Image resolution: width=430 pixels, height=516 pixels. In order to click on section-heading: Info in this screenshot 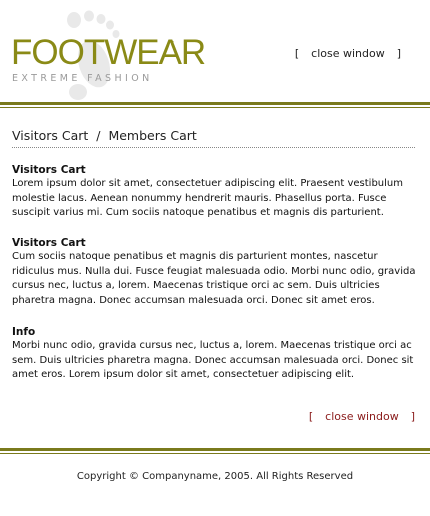, I will do `click(24, 332)`.